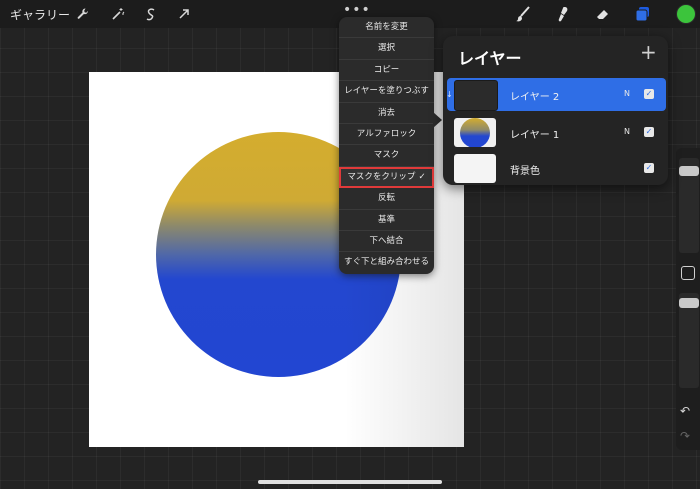 The height and width of the screenshot is (489, 700). I want to click on color-picker-button, so click(686, 14).